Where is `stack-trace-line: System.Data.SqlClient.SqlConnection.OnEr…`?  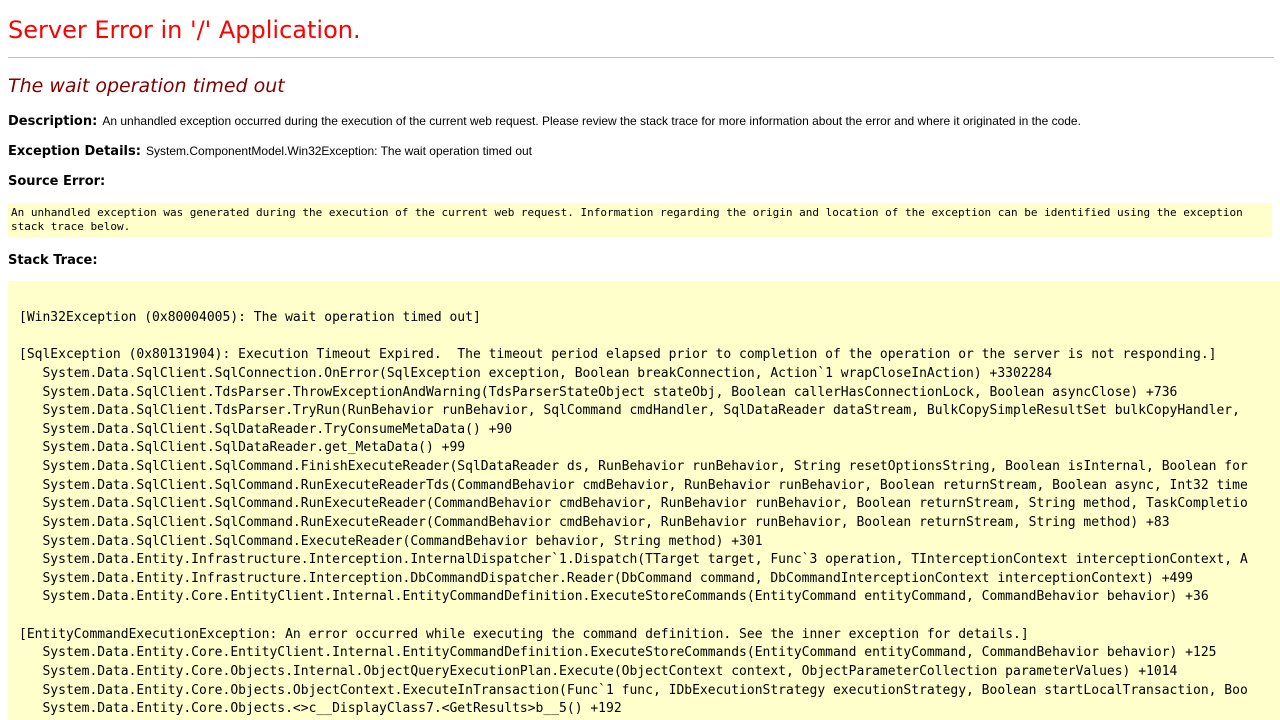
stack-trace-line: System.Data.SqlClient.SqlConnection.OnEr… is located at coordinates (536, 373).